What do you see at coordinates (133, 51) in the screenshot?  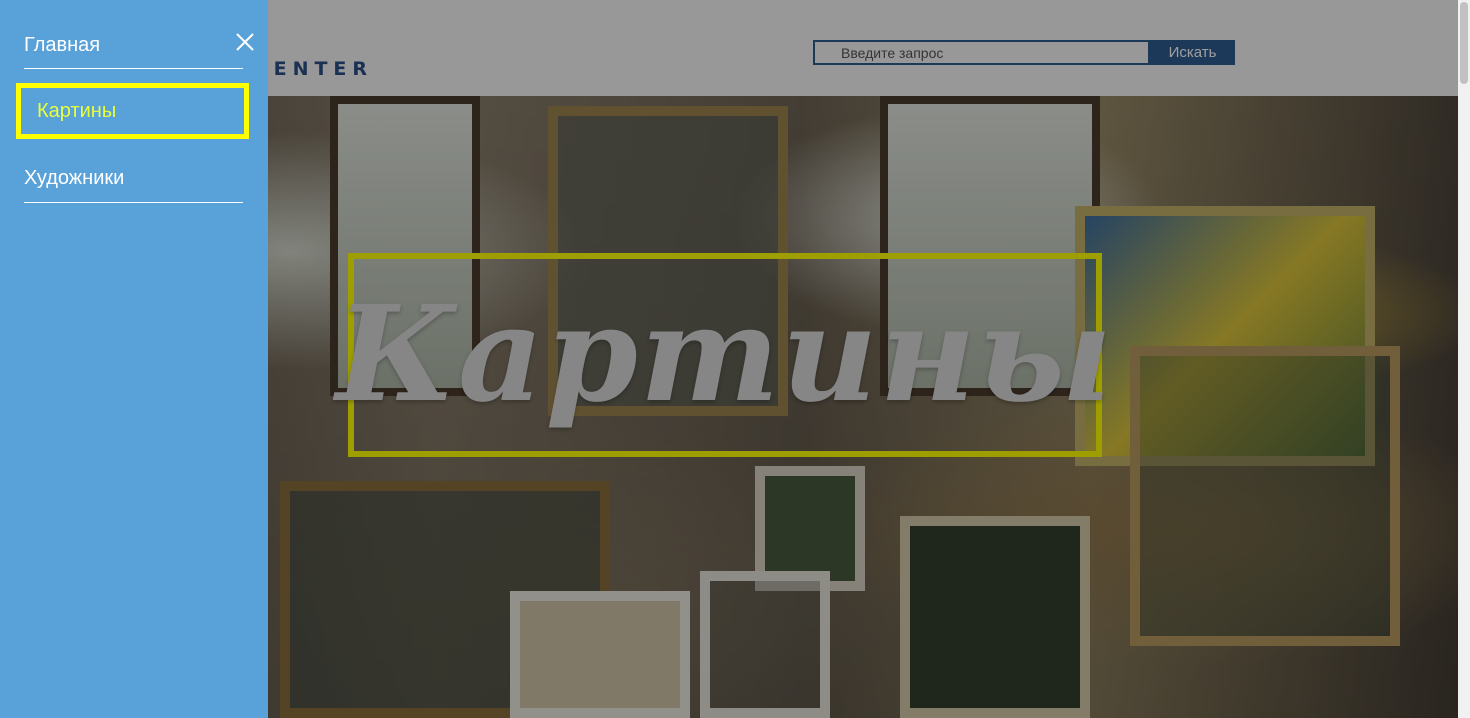 I see `nav-item-home: Главная` at bounding box center [133, 51].